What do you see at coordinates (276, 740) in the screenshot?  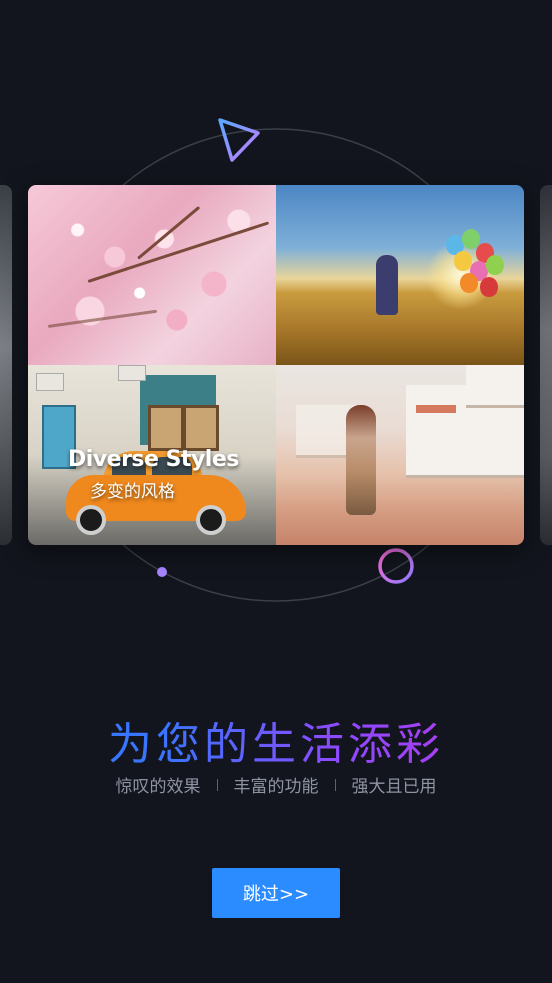 I see `page-title: 为您的生活添彩` at bounding box center [276, 740].